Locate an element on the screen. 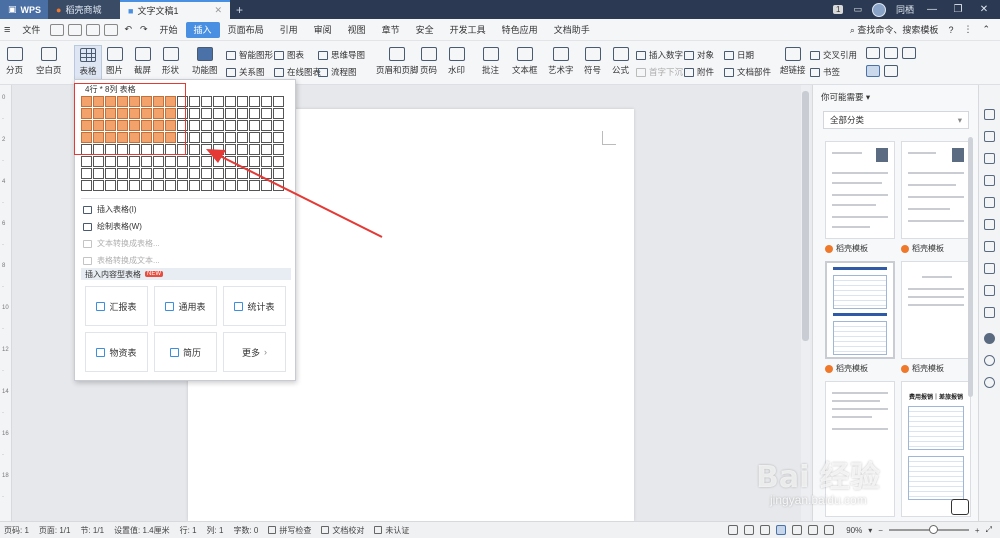  shape-button: 形状 is located at coordinates (170, 61).